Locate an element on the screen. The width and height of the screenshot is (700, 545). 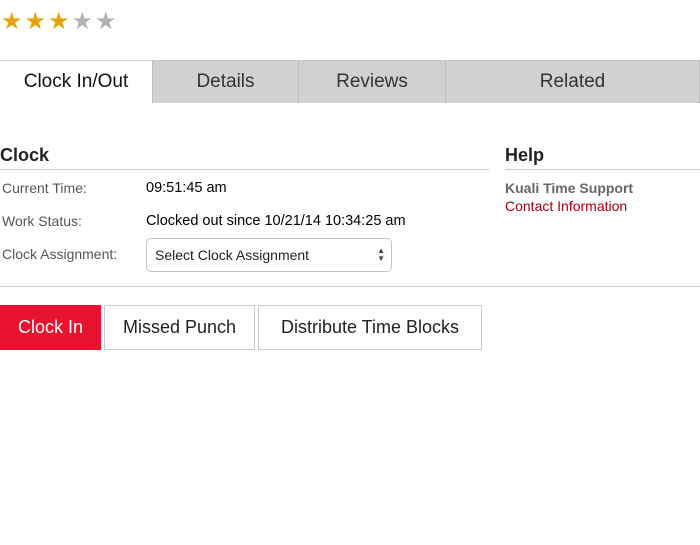
clock-assignment-label: Clock Assignment: is located at coordinates (60, 254).